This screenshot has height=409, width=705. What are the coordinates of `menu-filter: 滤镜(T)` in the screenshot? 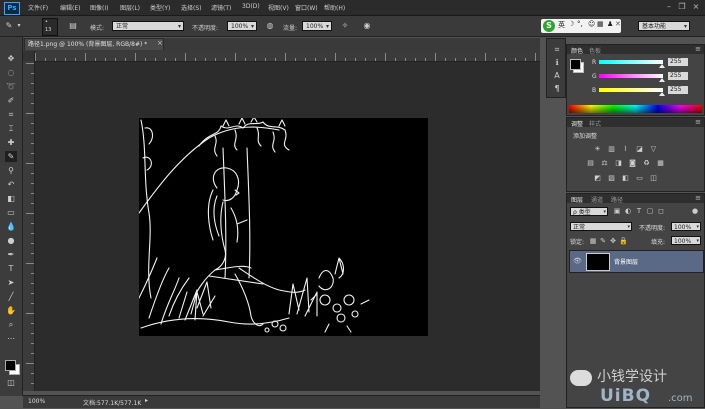 It's located at (221, 7).